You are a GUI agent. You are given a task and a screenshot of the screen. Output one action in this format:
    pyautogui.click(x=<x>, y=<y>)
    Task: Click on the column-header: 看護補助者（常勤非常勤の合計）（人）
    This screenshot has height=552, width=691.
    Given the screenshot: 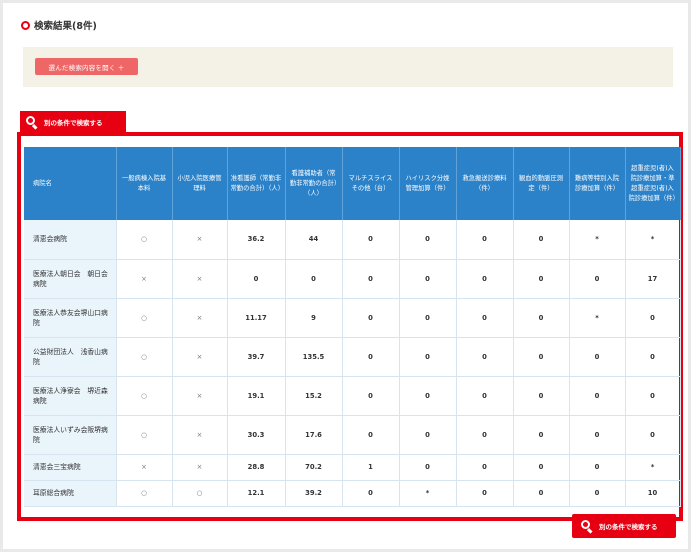 What is the action you would take?
    pyautogui.click(x=314, y=183)
    